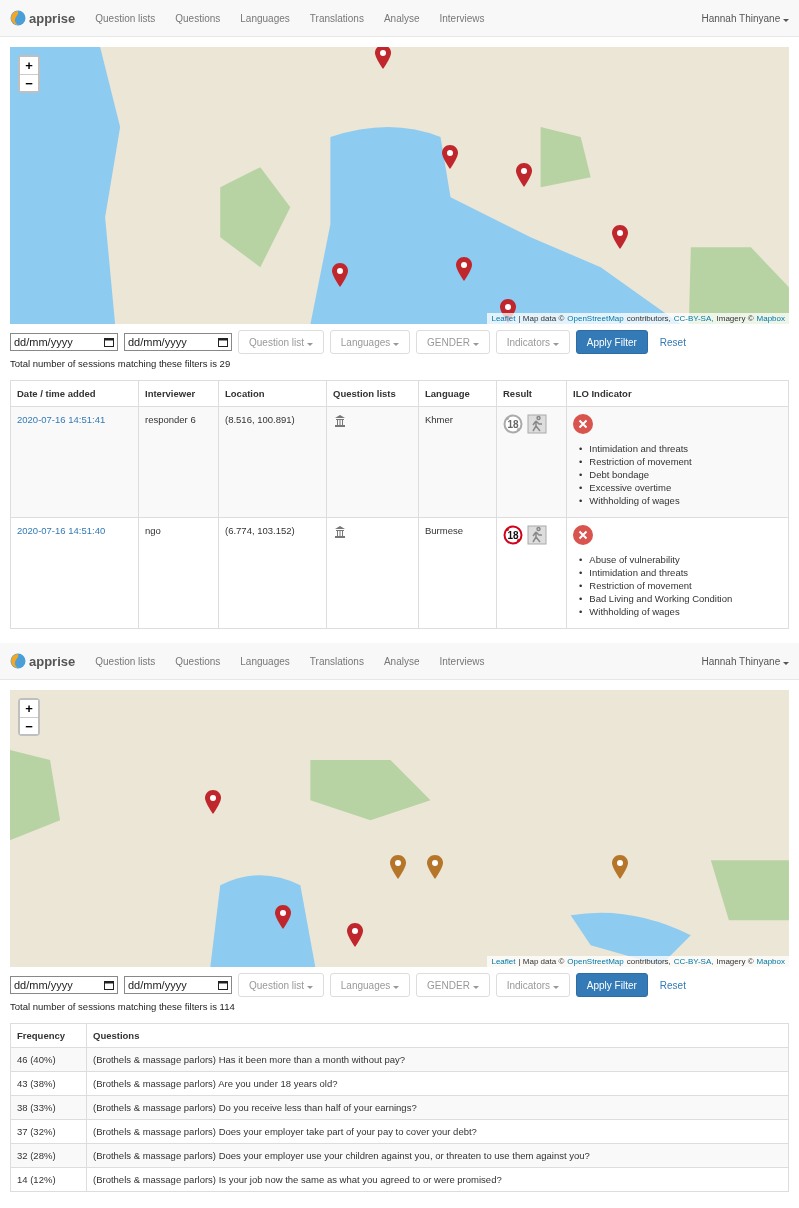  I want to click on indicator-item: Restriction of movement, so click(640, 461).